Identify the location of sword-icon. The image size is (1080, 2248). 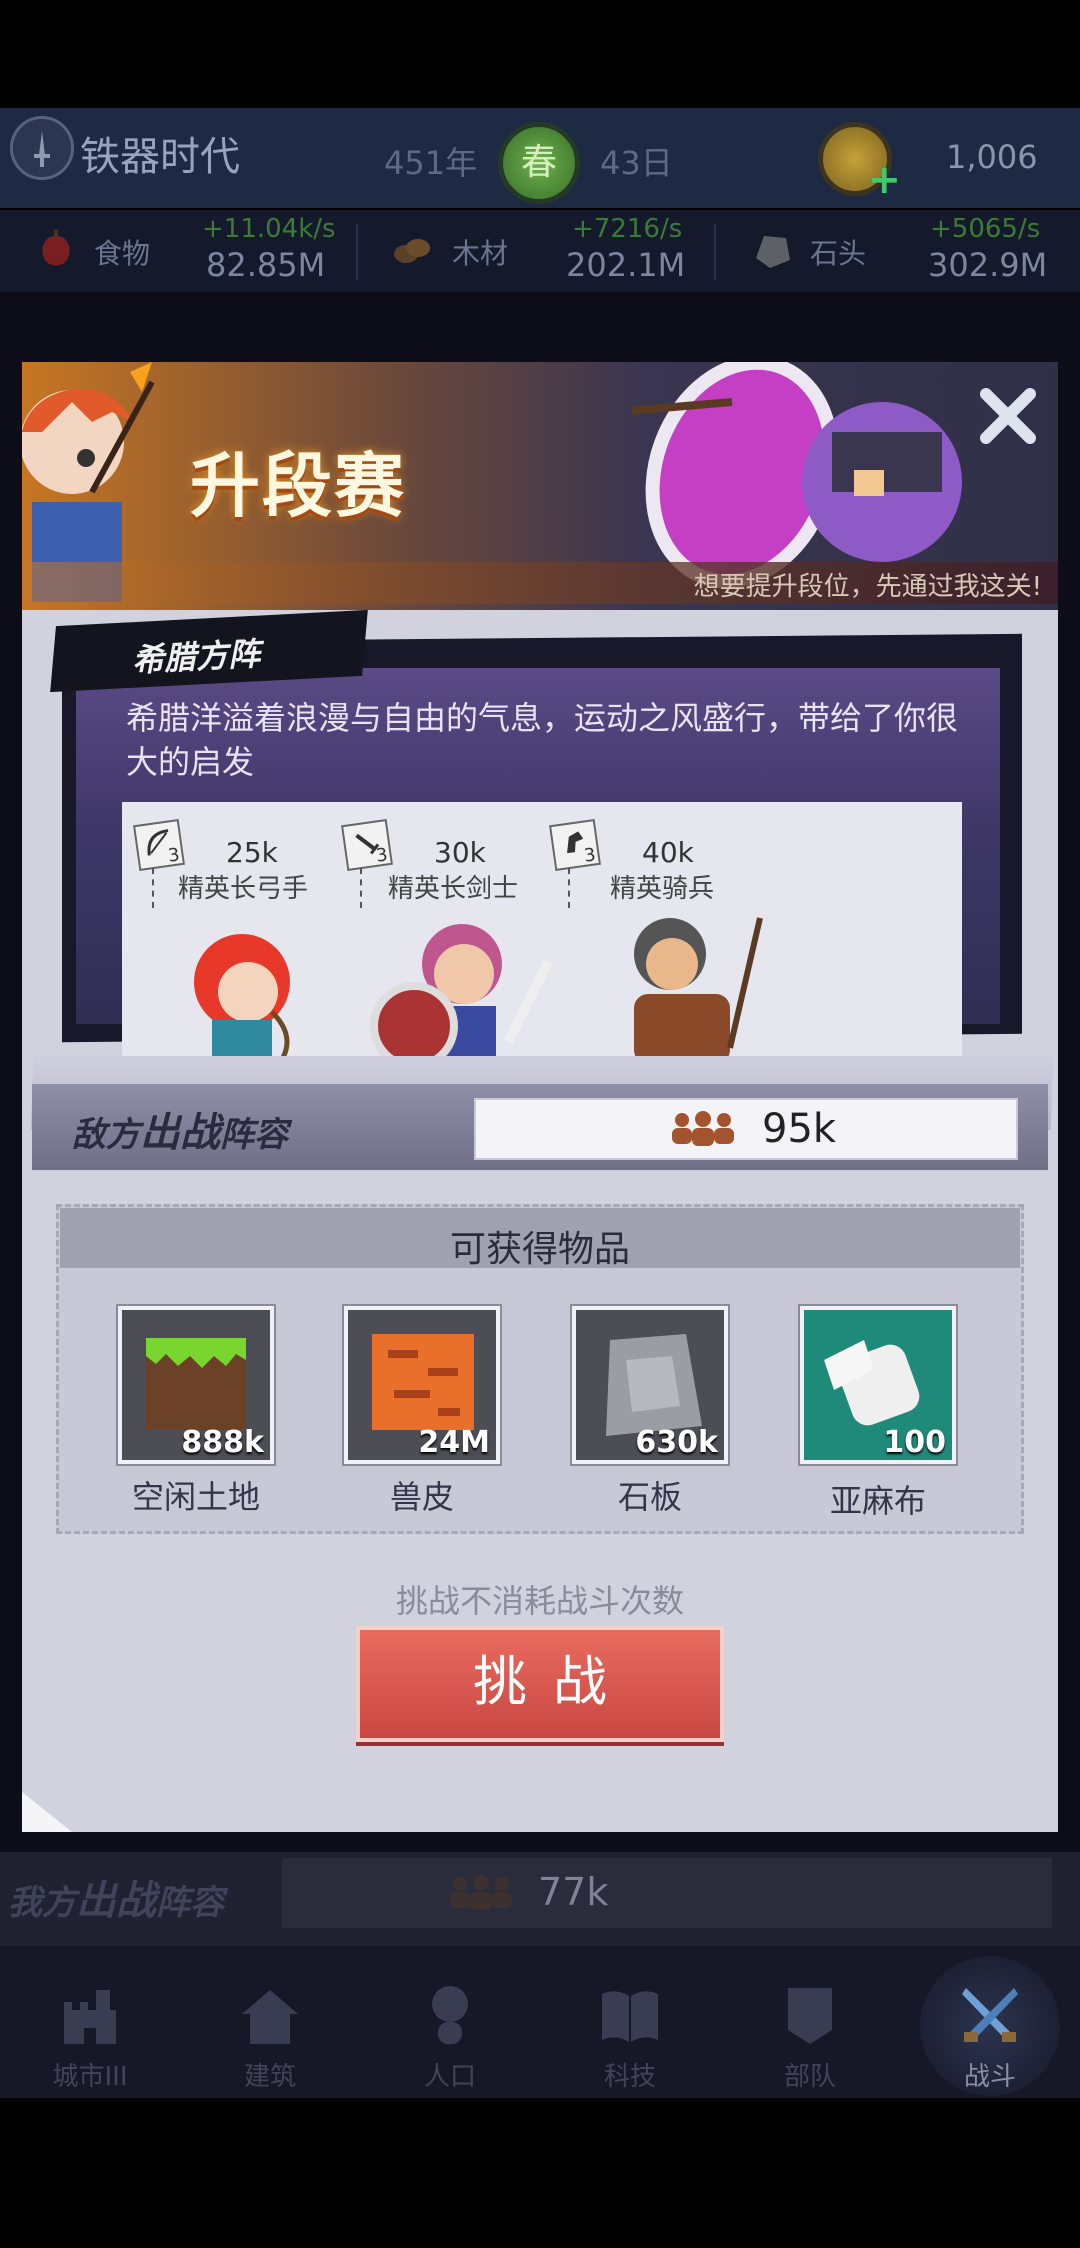
(42, 149).